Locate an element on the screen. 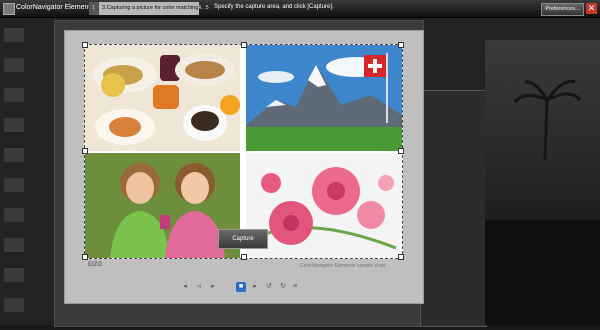 Image resolution: width=600 pixels, height=330 pixels. stop-icon: ■ is located at coordinates (241, 287).